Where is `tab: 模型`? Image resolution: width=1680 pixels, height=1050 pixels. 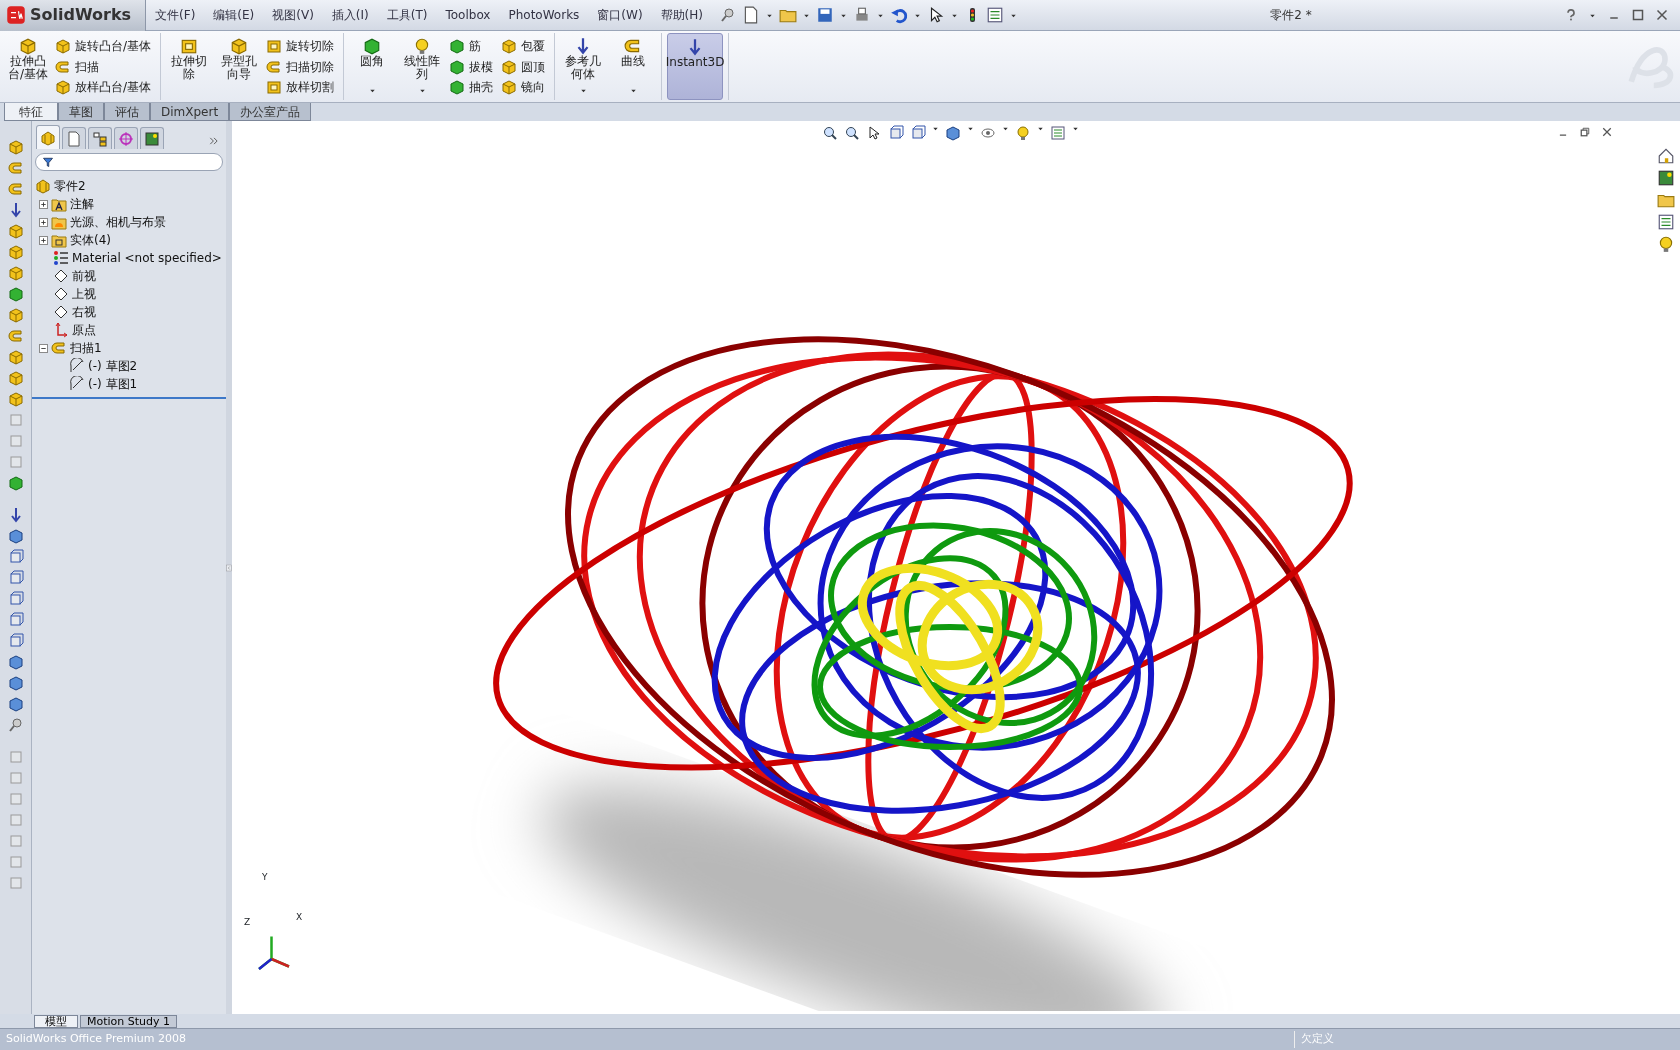 tab: 模型 is located at coordinates (56, 1021).